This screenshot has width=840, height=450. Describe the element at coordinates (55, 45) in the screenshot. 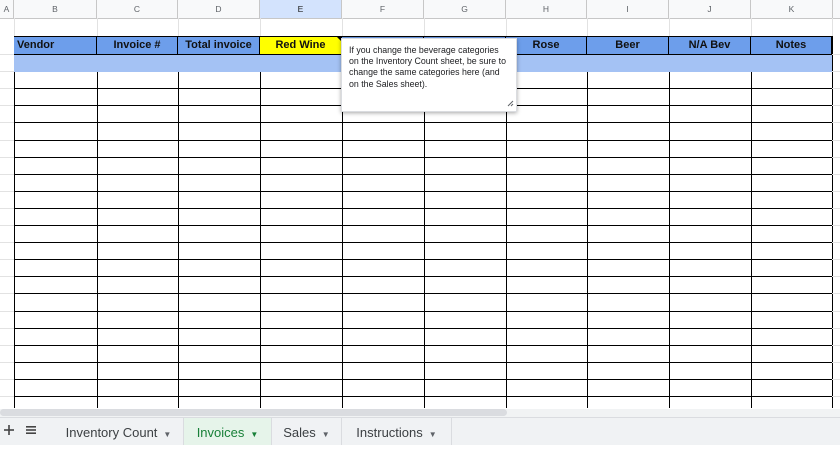

I see `header-cell-vendor: Vendor` at that location.